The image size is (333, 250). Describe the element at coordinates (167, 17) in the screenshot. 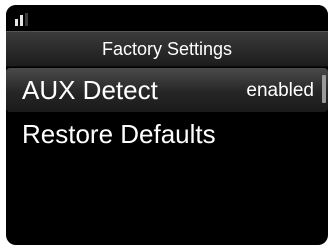

I see `status-bar` at that location.